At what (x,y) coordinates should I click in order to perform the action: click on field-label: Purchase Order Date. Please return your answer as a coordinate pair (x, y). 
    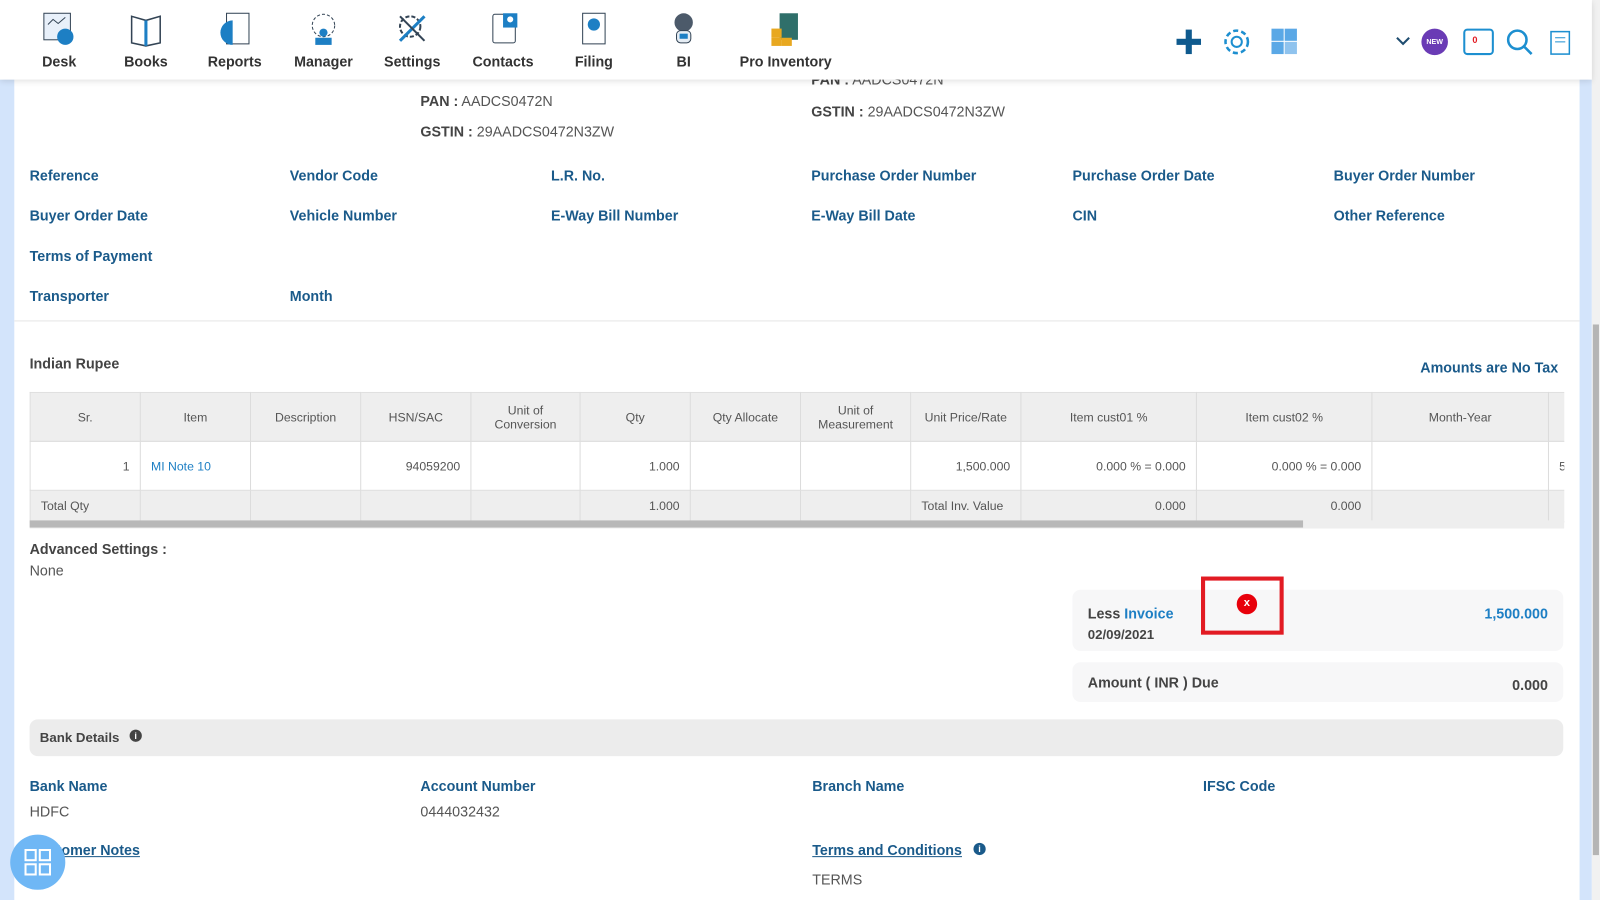
    Looking at the image, I should click on (1143, 175).